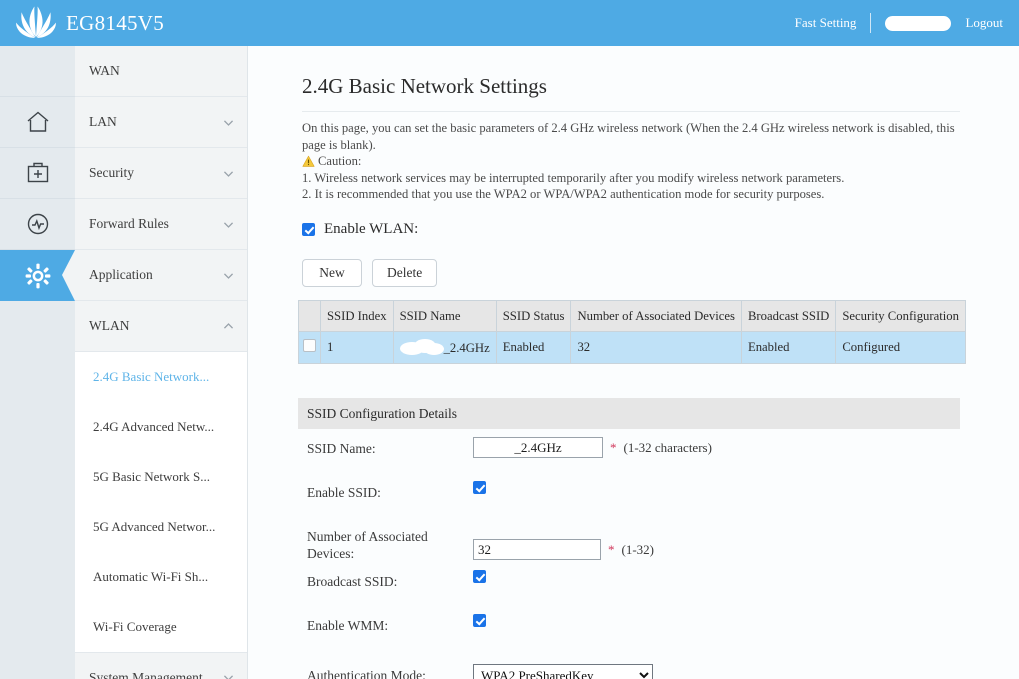  Describe the element at coordinates (228, 325) in the screenshot. I see `chevron-up-icon` at that location.